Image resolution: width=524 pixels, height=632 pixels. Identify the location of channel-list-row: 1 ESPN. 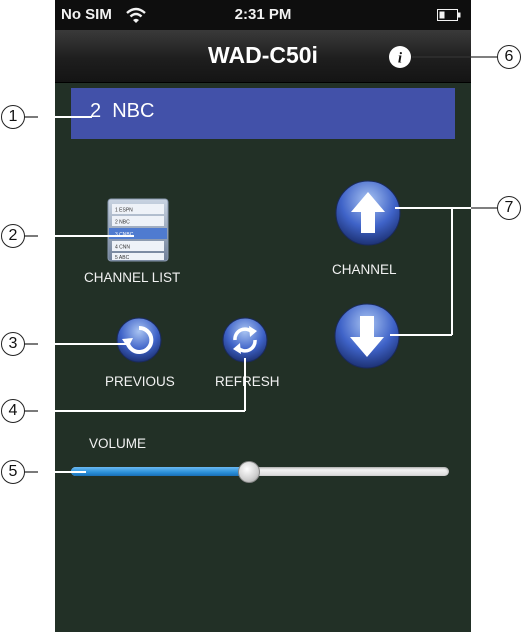
(124, 211).